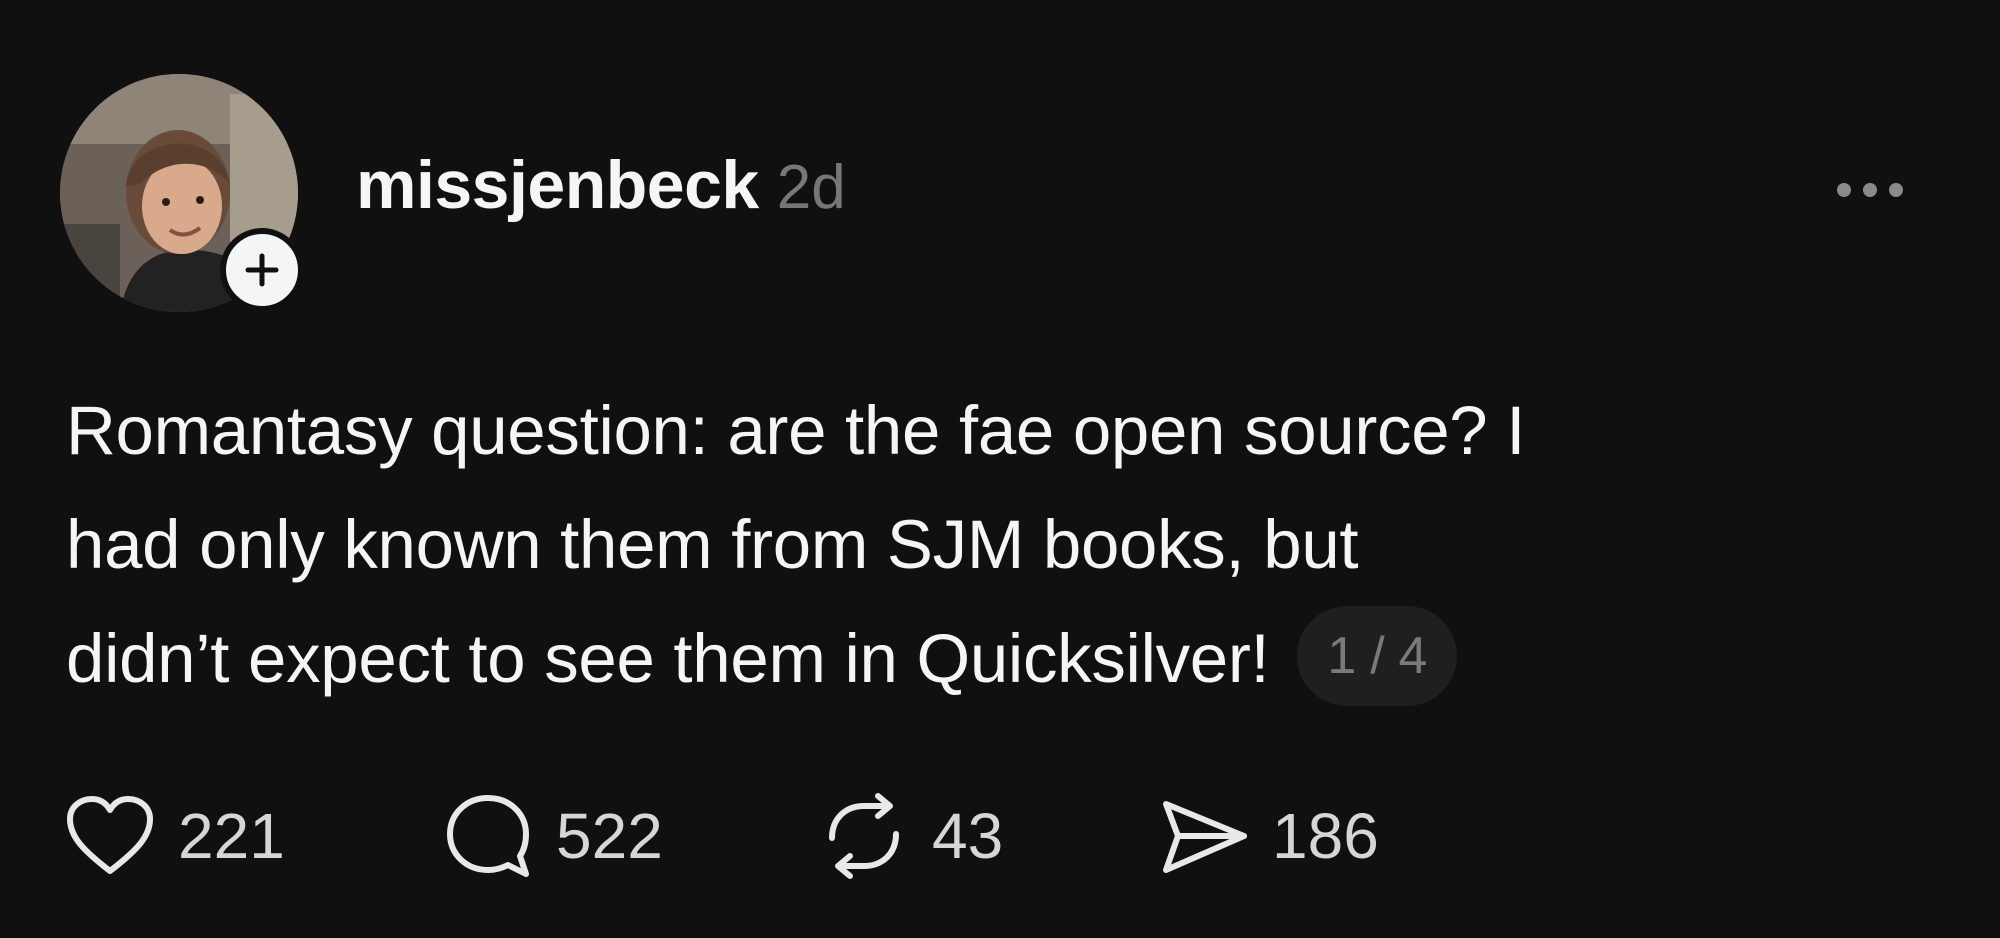  Describe the element at coordinates (968, 836) in the screenshot. I see `repost-count: 43` at that location.